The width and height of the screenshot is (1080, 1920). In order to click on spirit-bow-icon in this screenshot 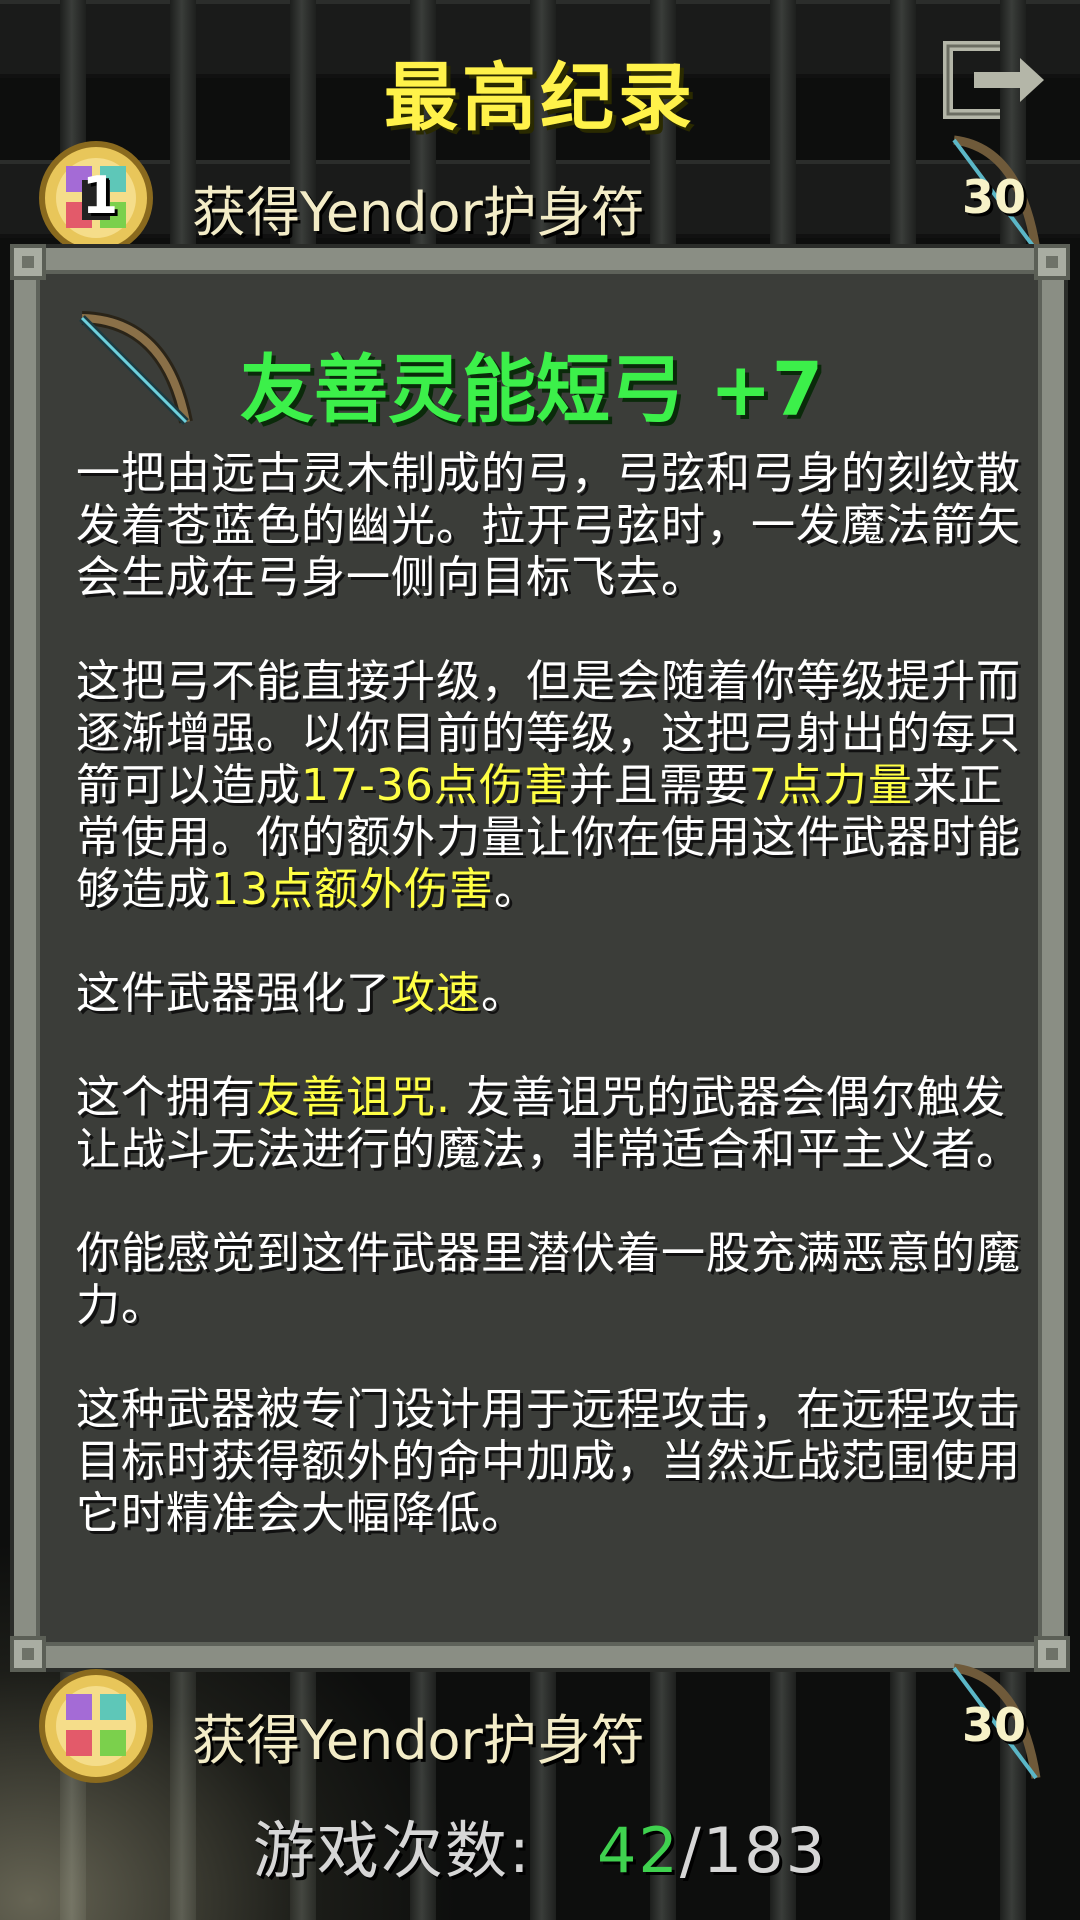, I will do `click(136, 368)`.